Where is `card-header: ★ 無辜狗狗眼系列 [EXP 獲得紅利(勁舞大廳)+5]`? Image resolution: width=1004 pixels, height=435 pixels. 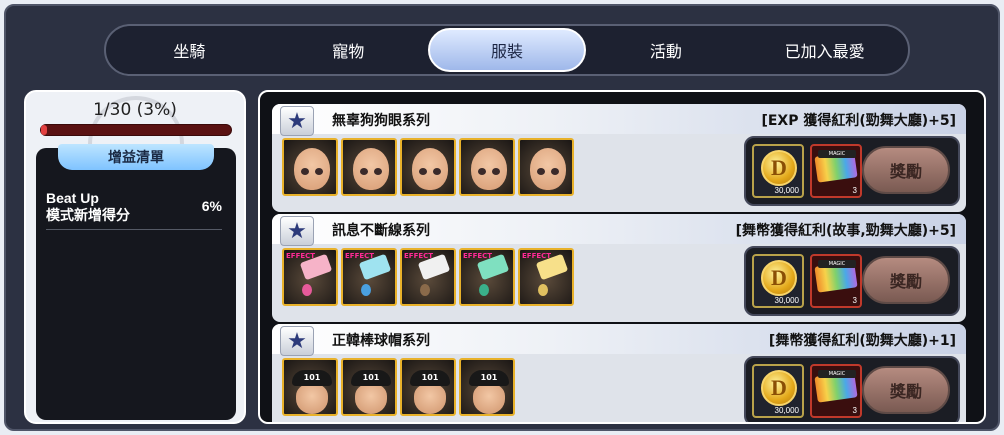
card-header: ★ 無辜狗狗眼系列 [EXP 獲得紅利(勁舞大廳)+5] is located at coordinates (619, 120).